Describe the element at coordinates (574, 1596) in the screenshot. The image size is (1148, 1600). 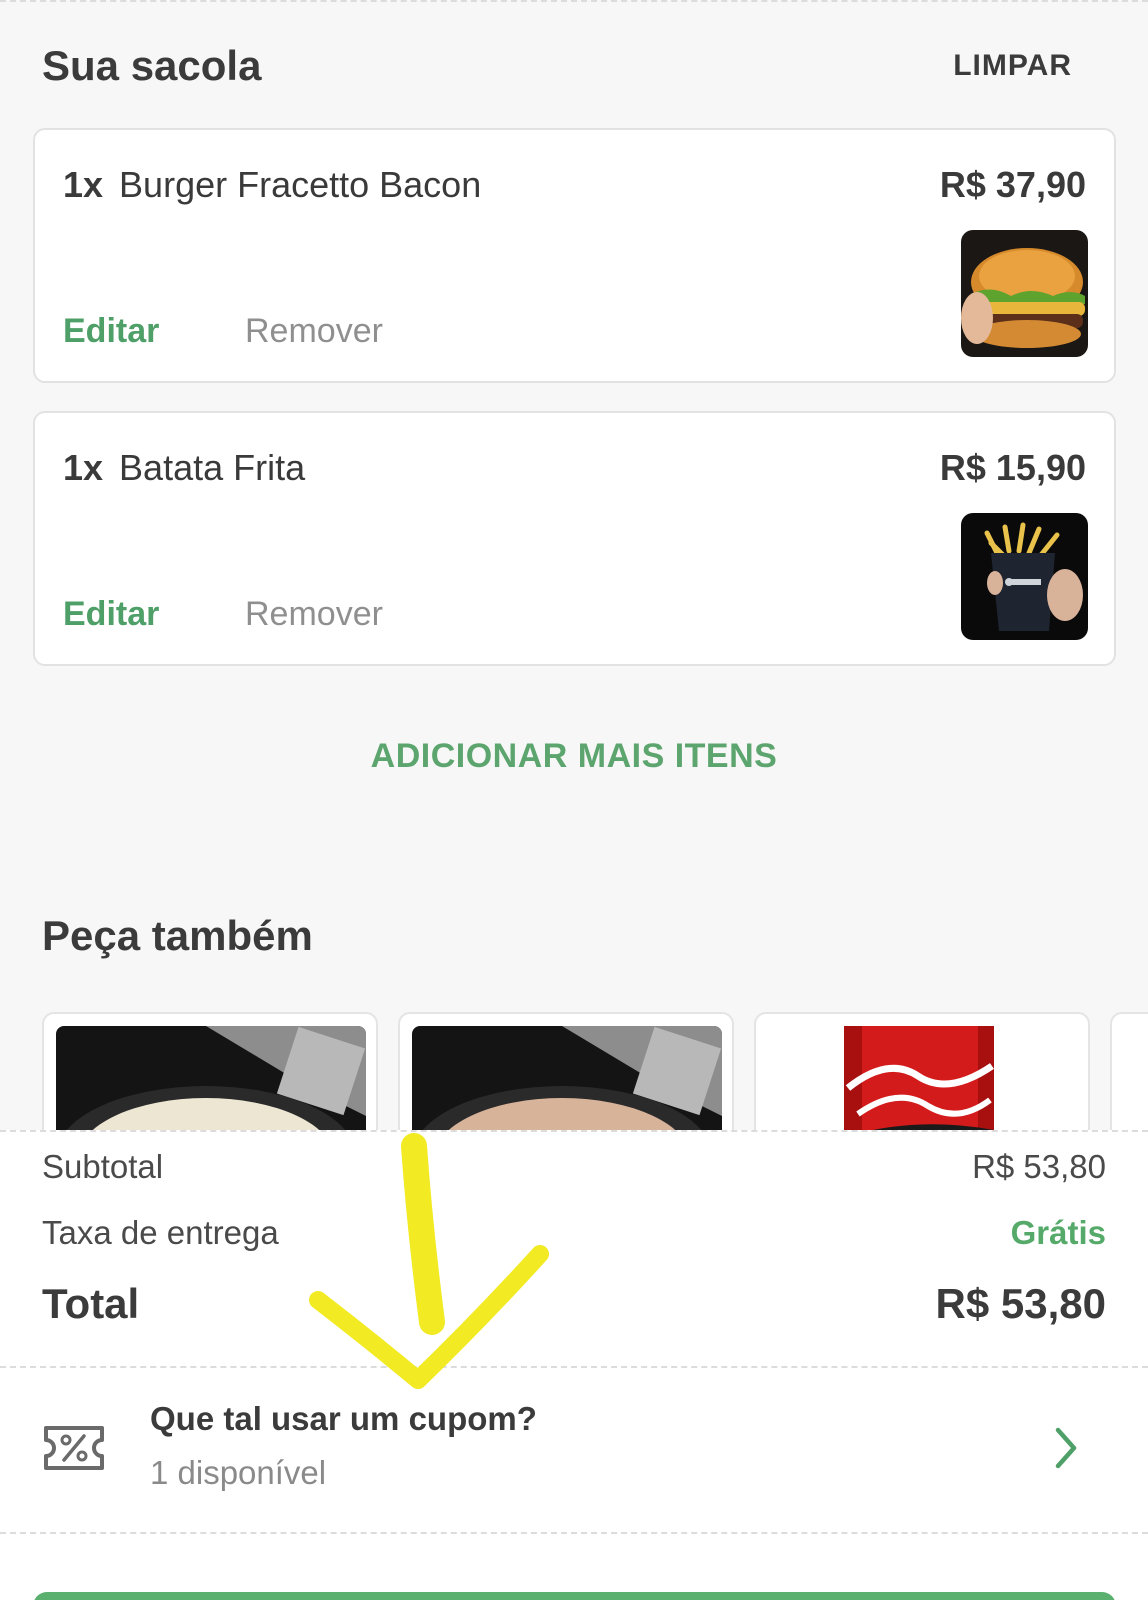
I see `checkout-button` at that location.